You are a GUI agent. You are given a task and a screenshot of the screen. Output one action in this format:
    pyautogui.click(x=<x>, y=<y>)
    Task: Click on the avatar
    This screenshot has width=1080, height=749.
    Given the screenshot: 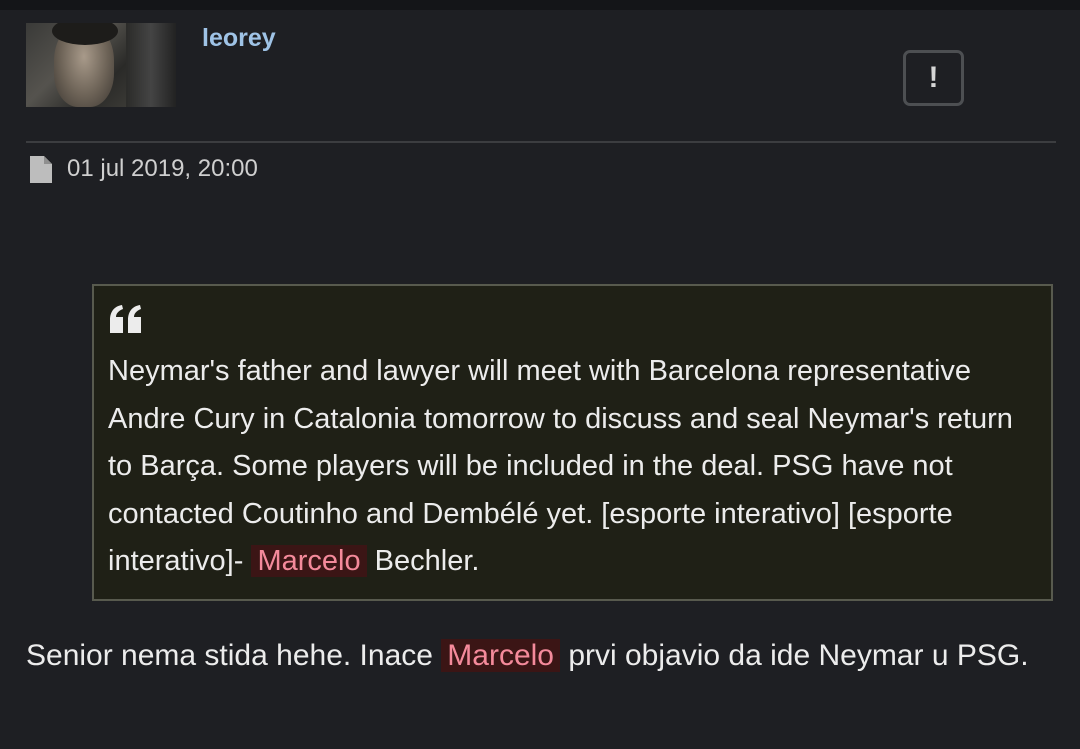 What is the action you would take?
    pyautogui.click(x=101, y=65)
    